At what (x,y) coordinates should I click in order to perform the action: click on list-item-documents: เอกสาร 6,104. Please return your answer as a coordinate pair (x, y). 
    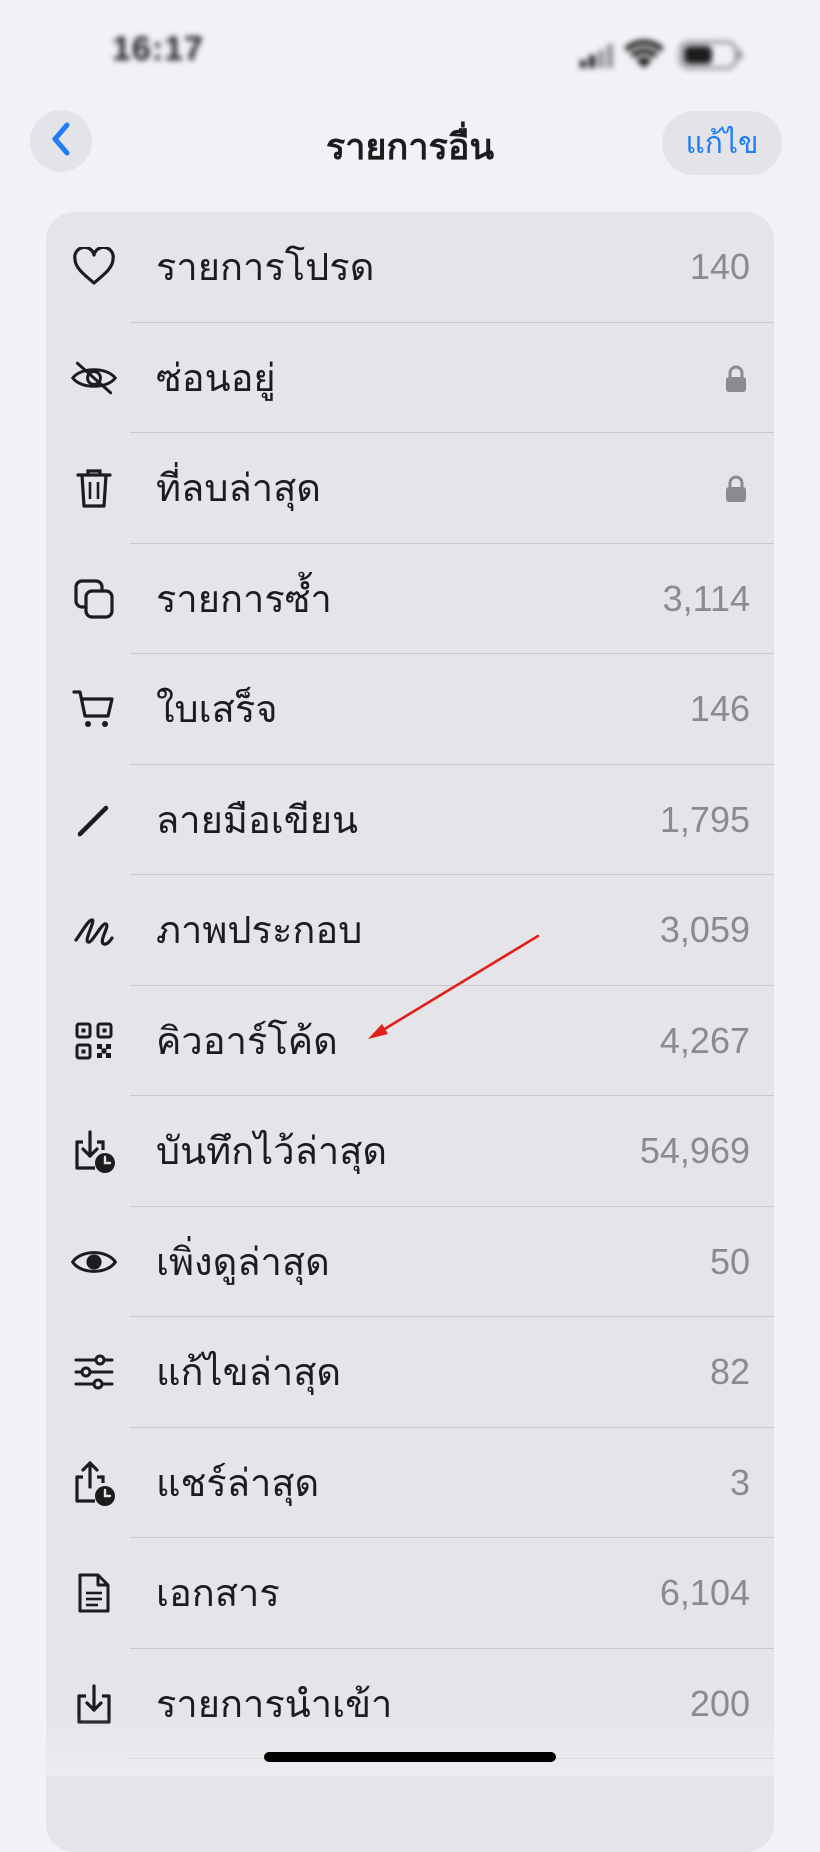
    Looking at the image, I should click on (410, 1593).